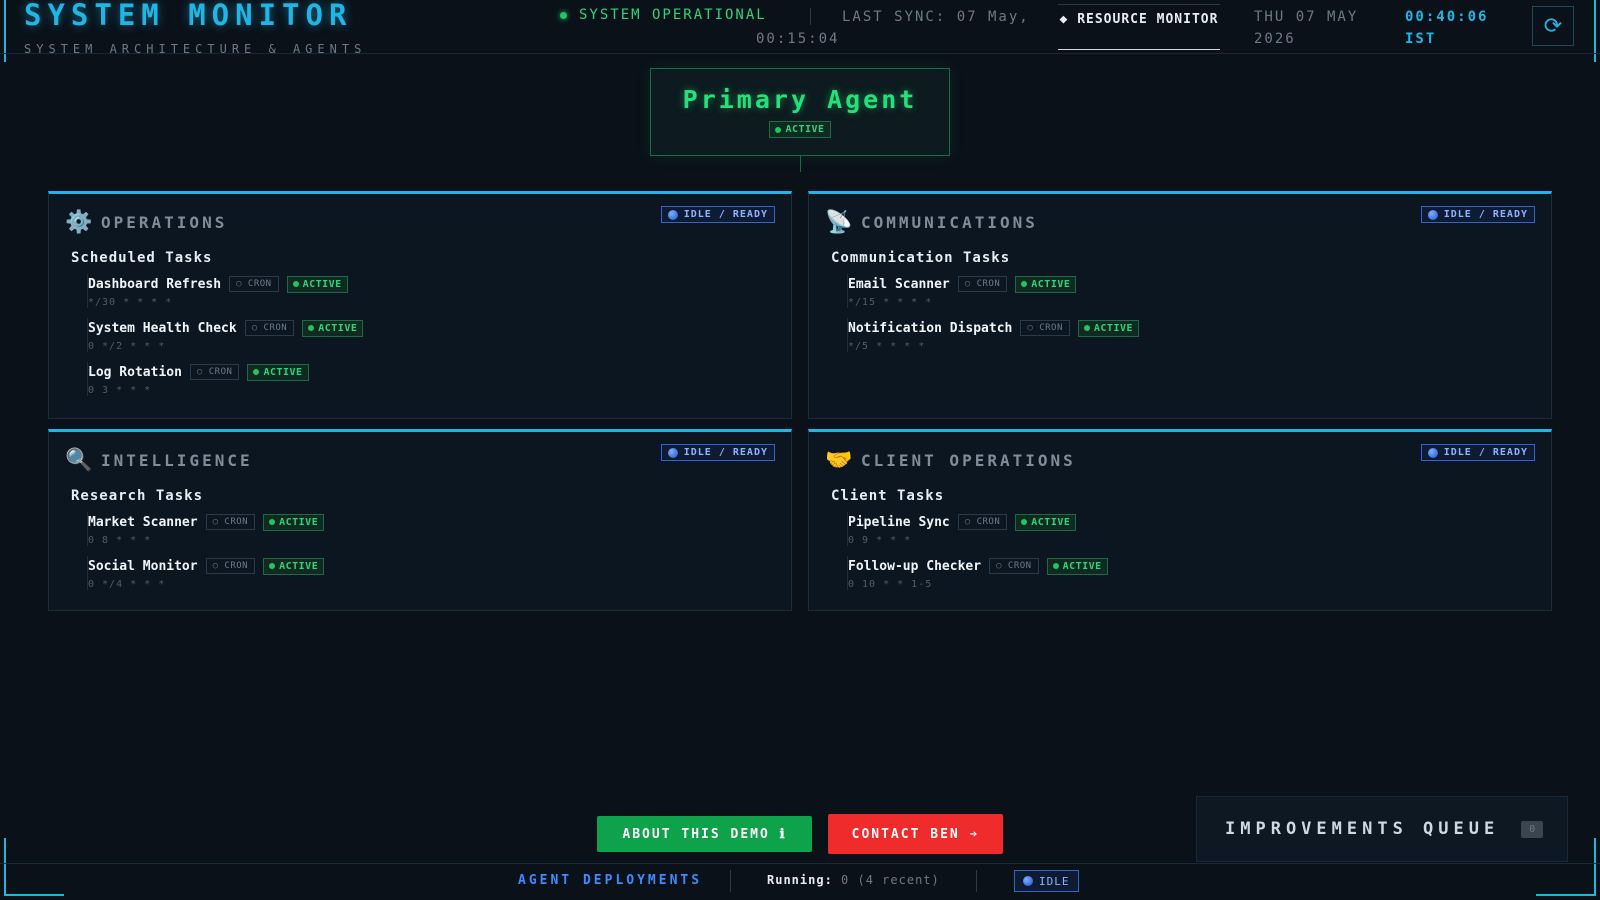 This screenshot has height=900, width=1600. Describe the element at coordinates (155, 284) in the screenshot. I see `task-name: Dashboard Refresh` at that location.